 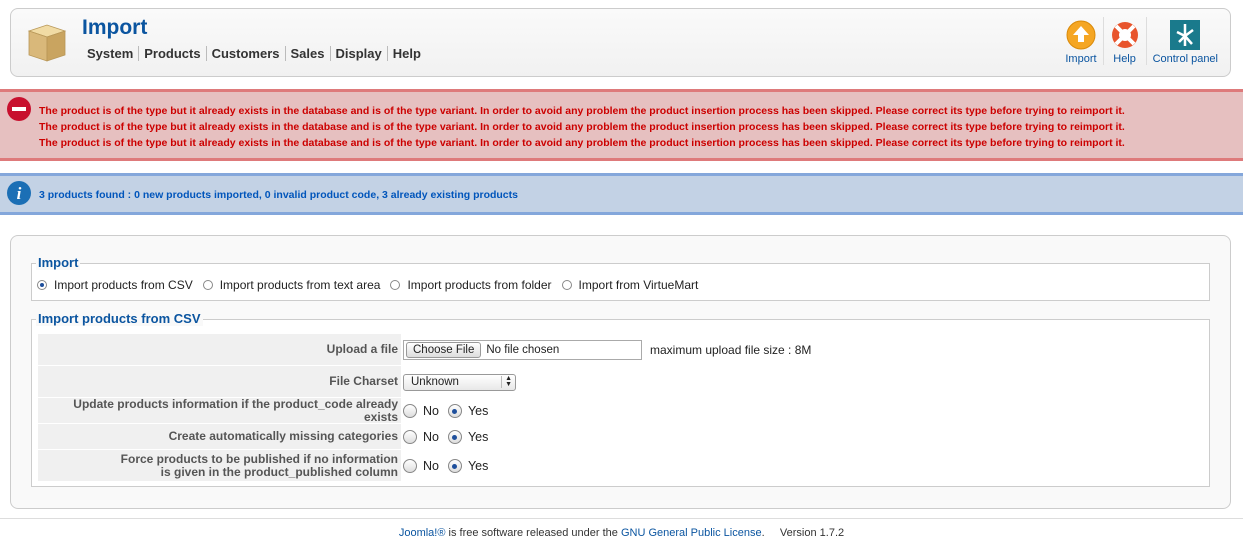 What do you see at coordinates (1185, 59) in the screenshot?
I see `control-panel-button-label: Control panel` at bounding box center [1185, 59].